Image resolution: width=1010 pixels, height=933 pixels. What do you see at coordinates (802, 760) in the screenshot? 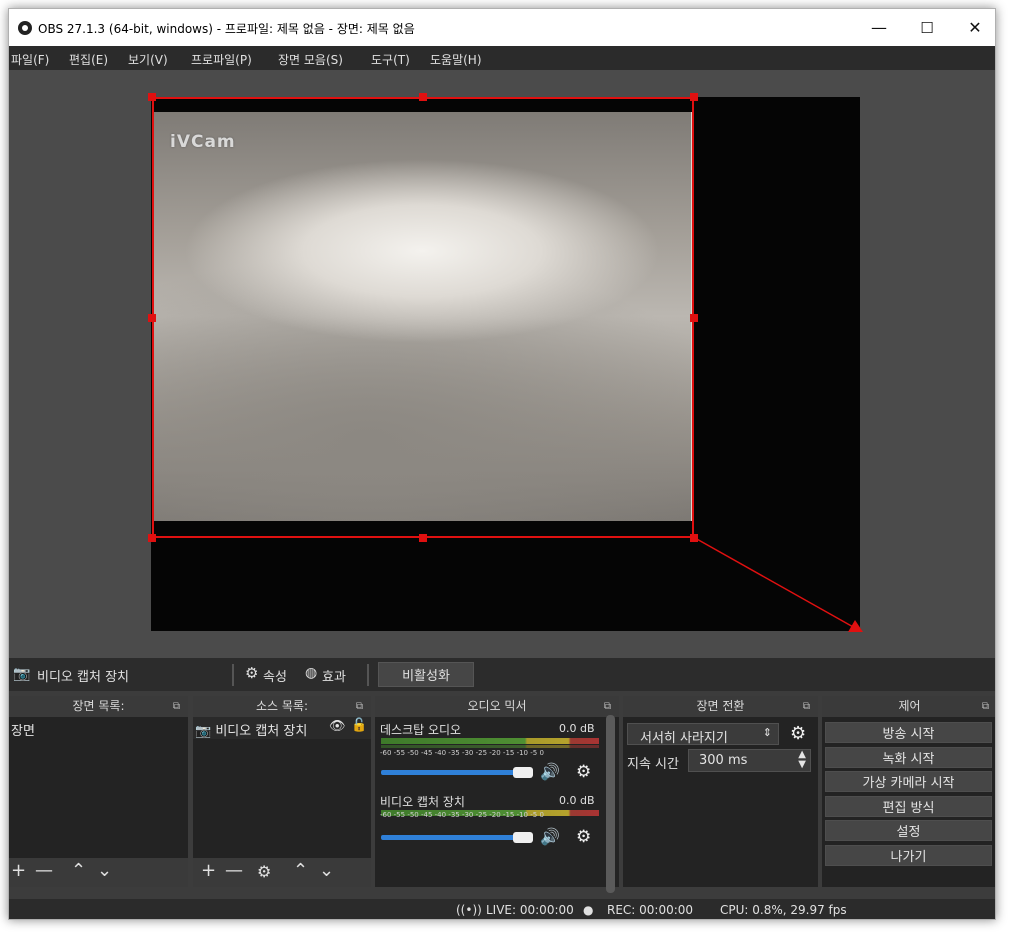
I see `stepper-arrows-icon: ▲ ▼` at bounding box center [802, 760].